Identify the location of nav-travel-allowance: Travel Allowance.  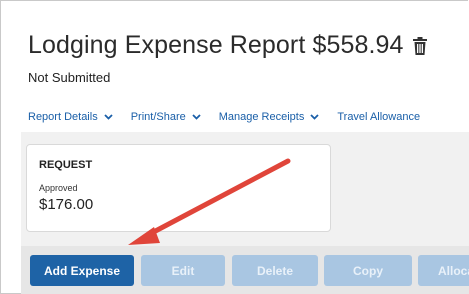
(378, 117).